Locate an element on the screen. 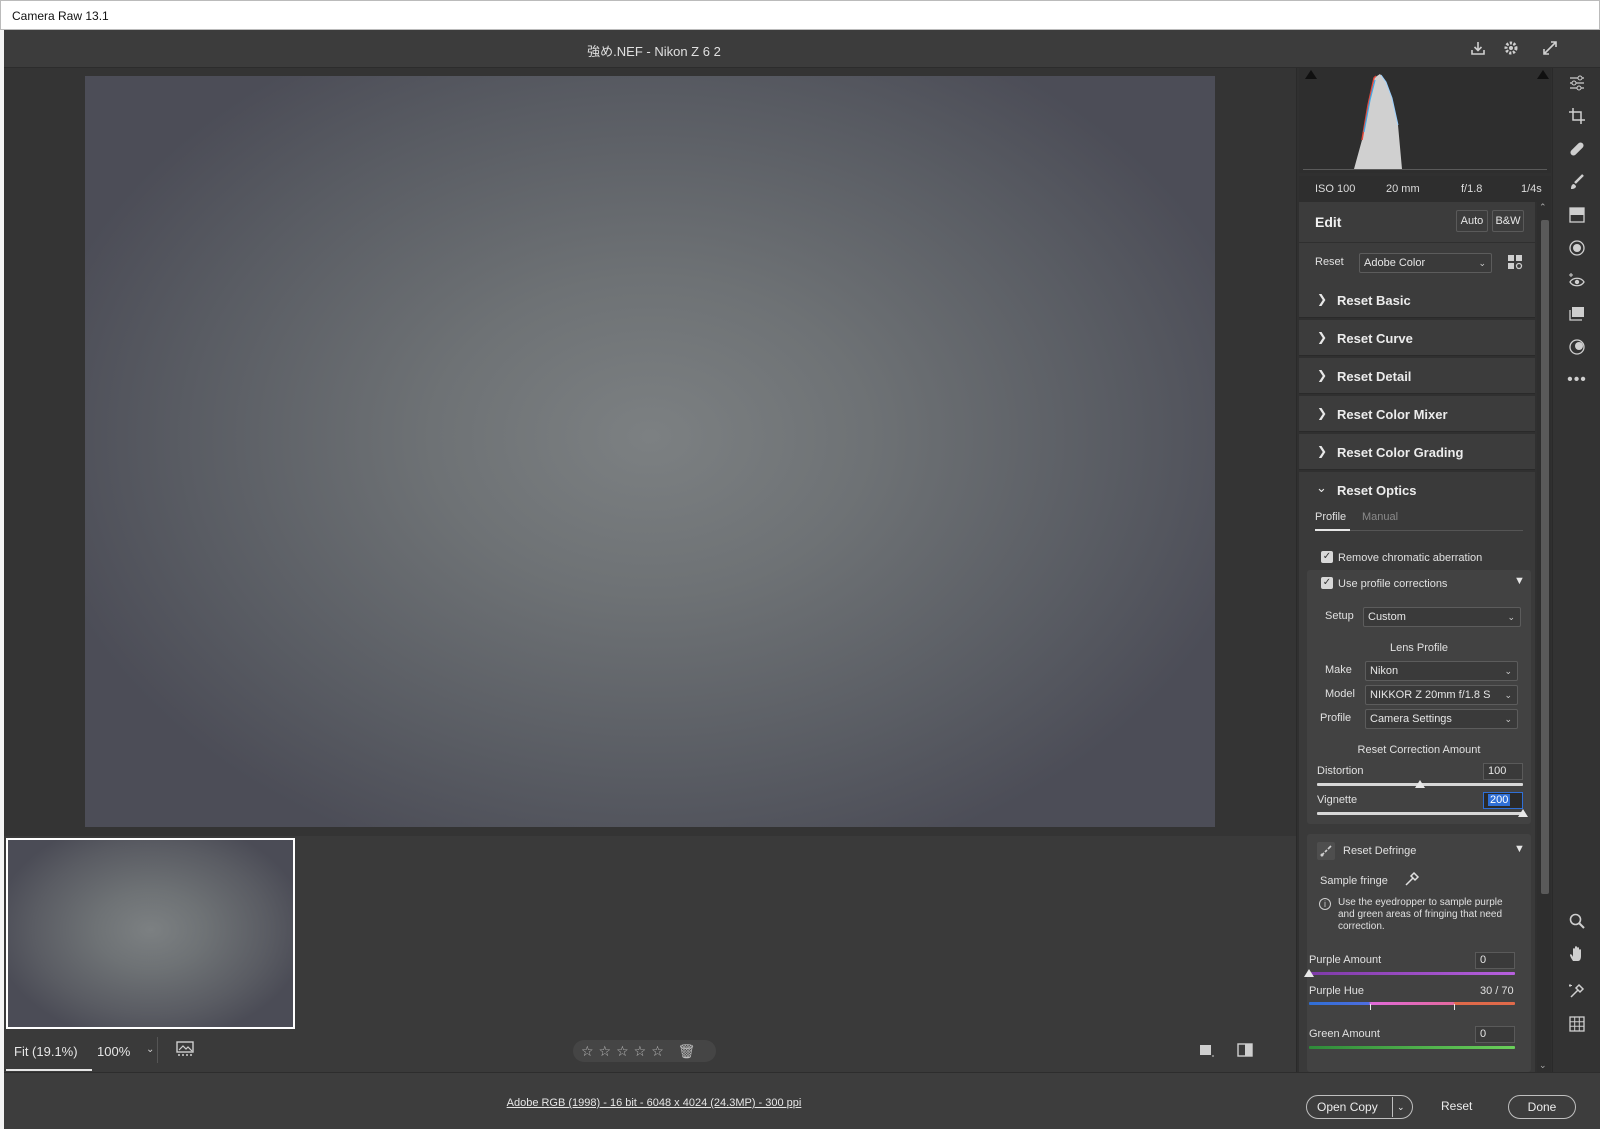 The height and width of the screenshot is (1129, 1600). histogram-baseline is located at coordinates (1425, 169).